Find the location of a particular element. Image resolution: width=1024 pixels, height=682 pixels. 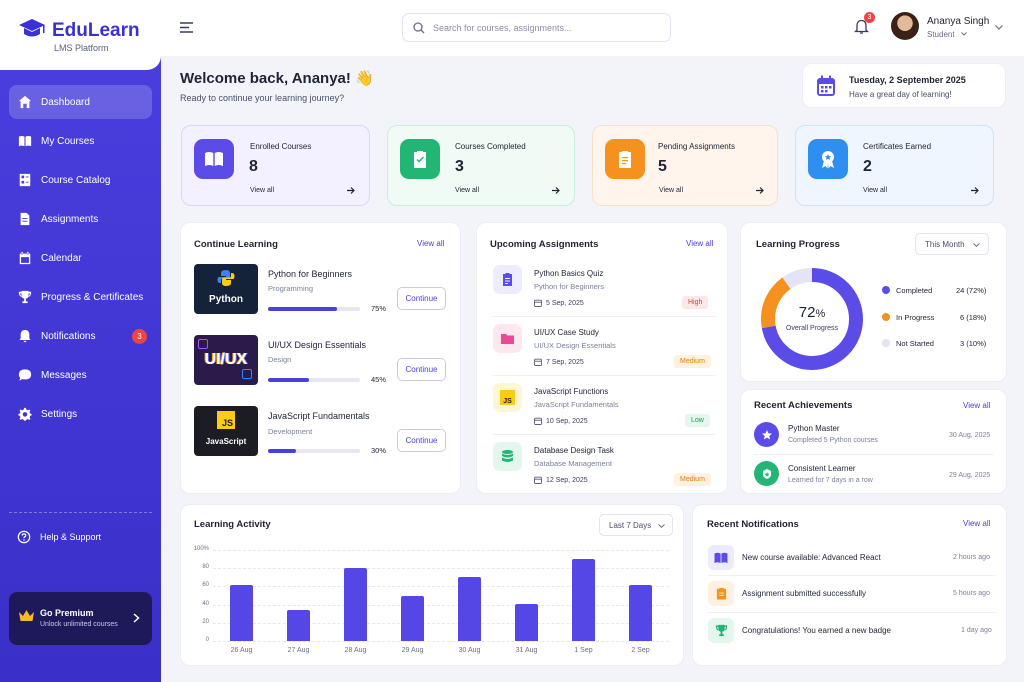

assignment-name: UI/UX Case Study is located at coordinates (566, 332).